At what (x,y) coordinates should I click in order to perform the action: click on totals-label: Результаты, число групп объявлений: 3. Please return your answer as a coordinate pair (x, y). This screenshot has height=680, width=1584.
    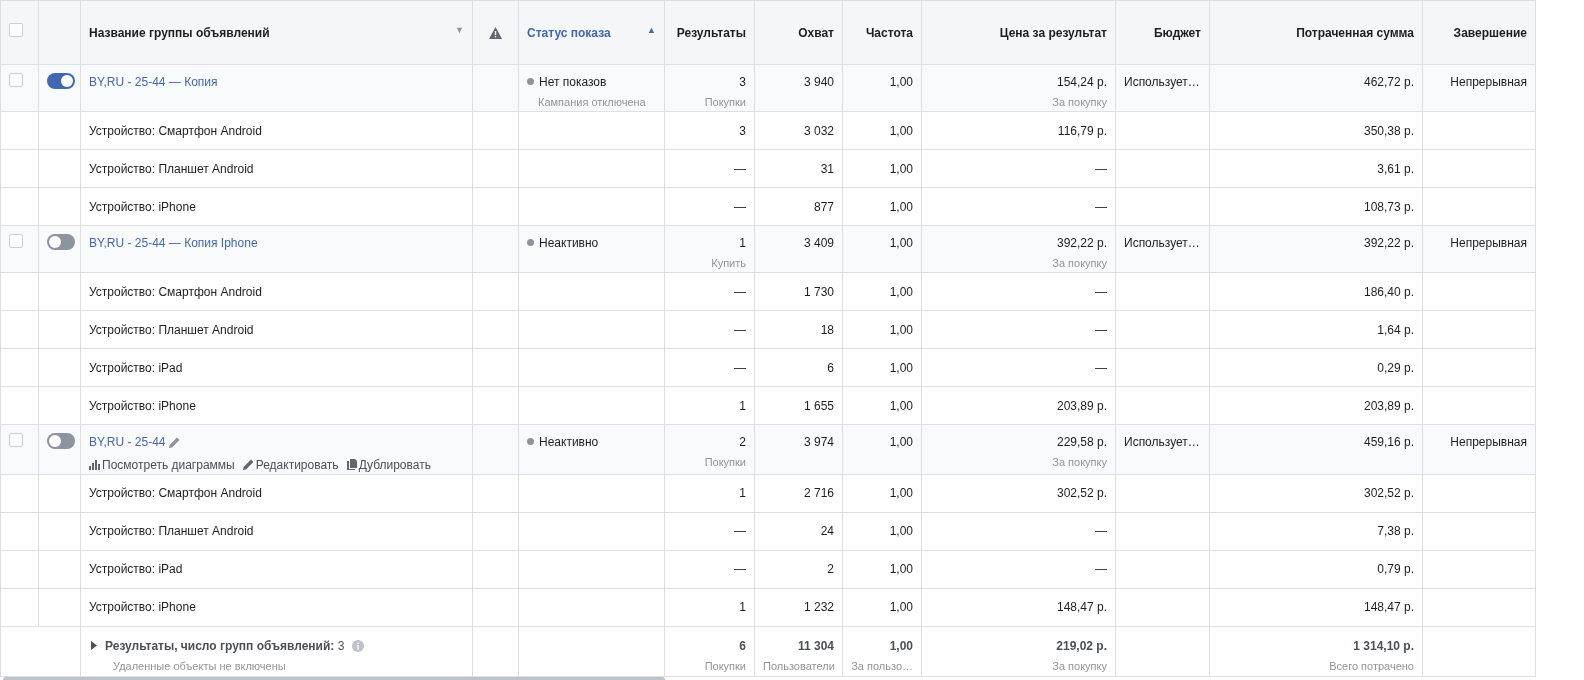
    Looking at the image, I should click on (225, 646).